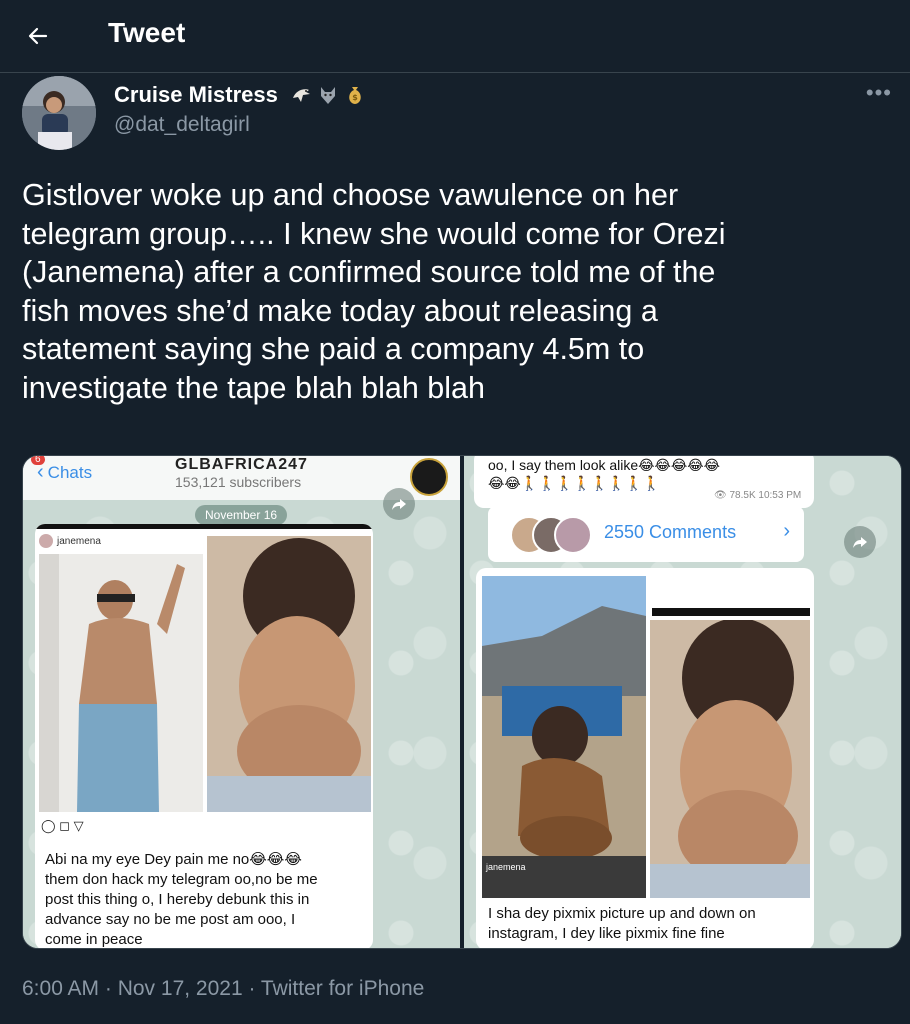 The height and width of the screenshot is (1024, 910). I want to click on author-name: Cruise Mistress $, so click(240, 95).